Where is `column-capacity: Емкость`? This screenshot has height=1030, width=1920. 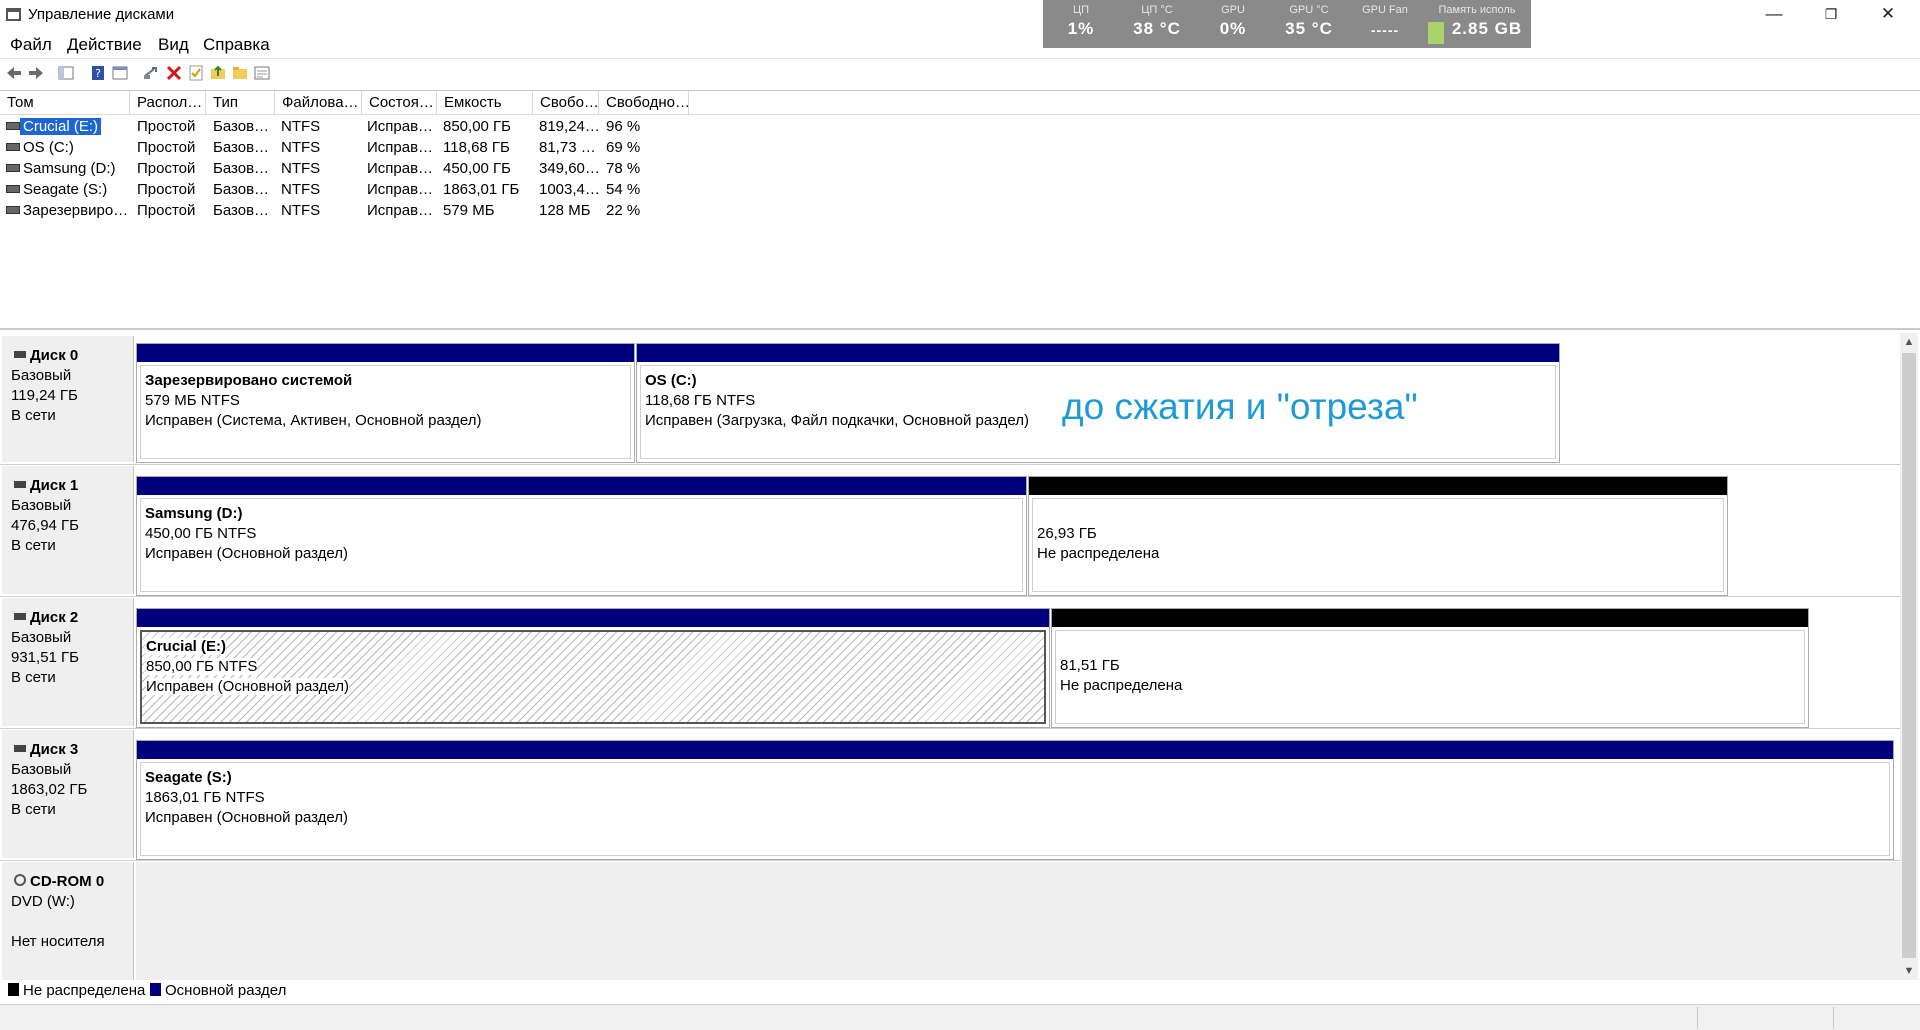 column-capacity: Емкость is located at coordinates (485, 103).